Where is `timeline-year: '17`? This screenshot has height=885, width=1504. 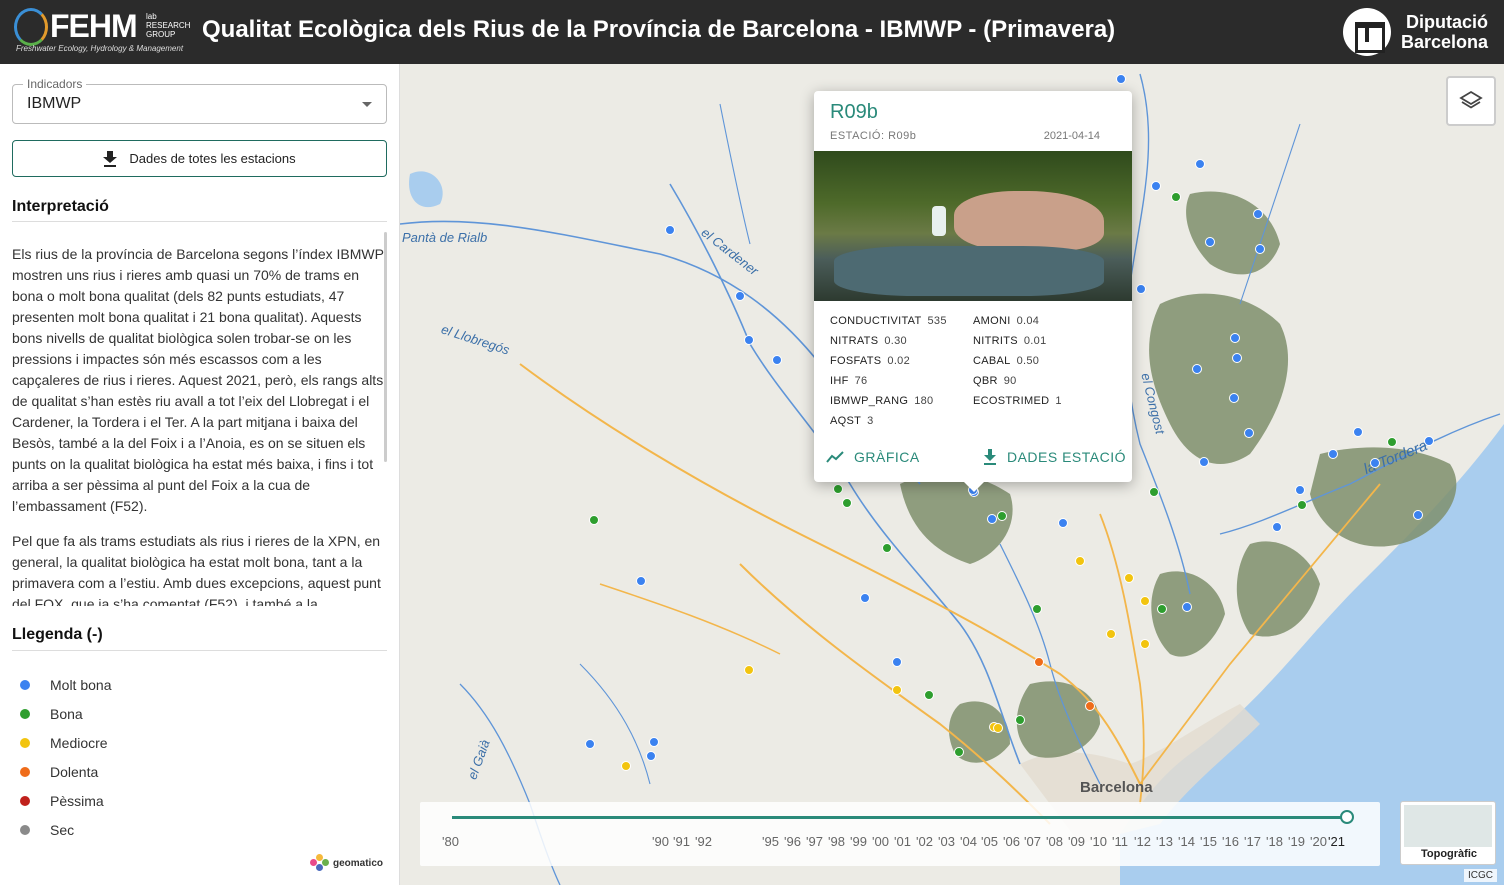
timeline-year: '17 is located at coordinates (1252, 841).